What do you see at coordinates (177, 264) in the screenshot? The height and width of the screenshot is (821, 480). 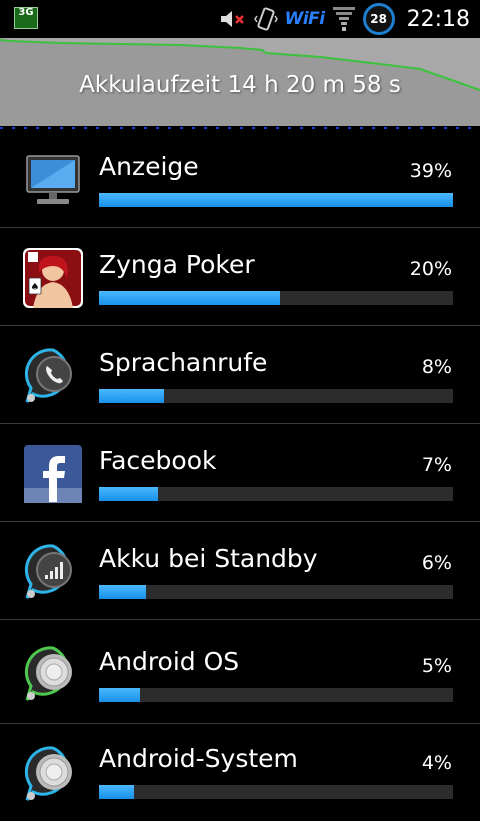 I see `list-item-label: Zynga Poker` at bounding box center [177, 264].